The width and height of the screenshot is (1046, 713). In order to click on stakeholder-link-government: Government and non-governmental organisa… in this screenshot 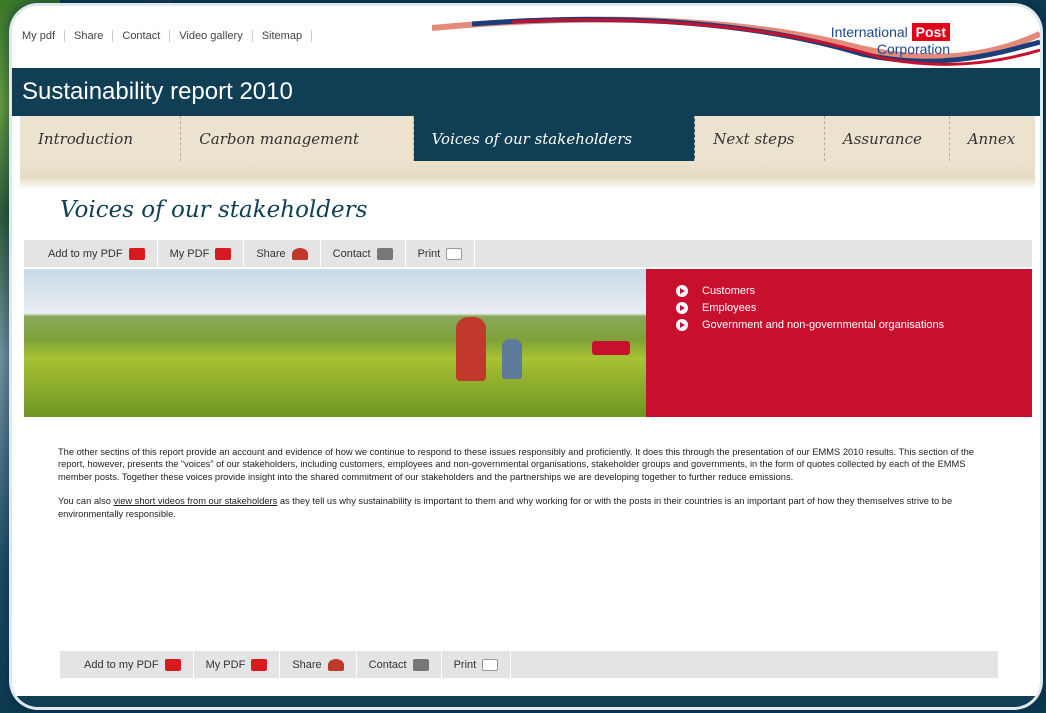, I will do `click(854, 325)`.